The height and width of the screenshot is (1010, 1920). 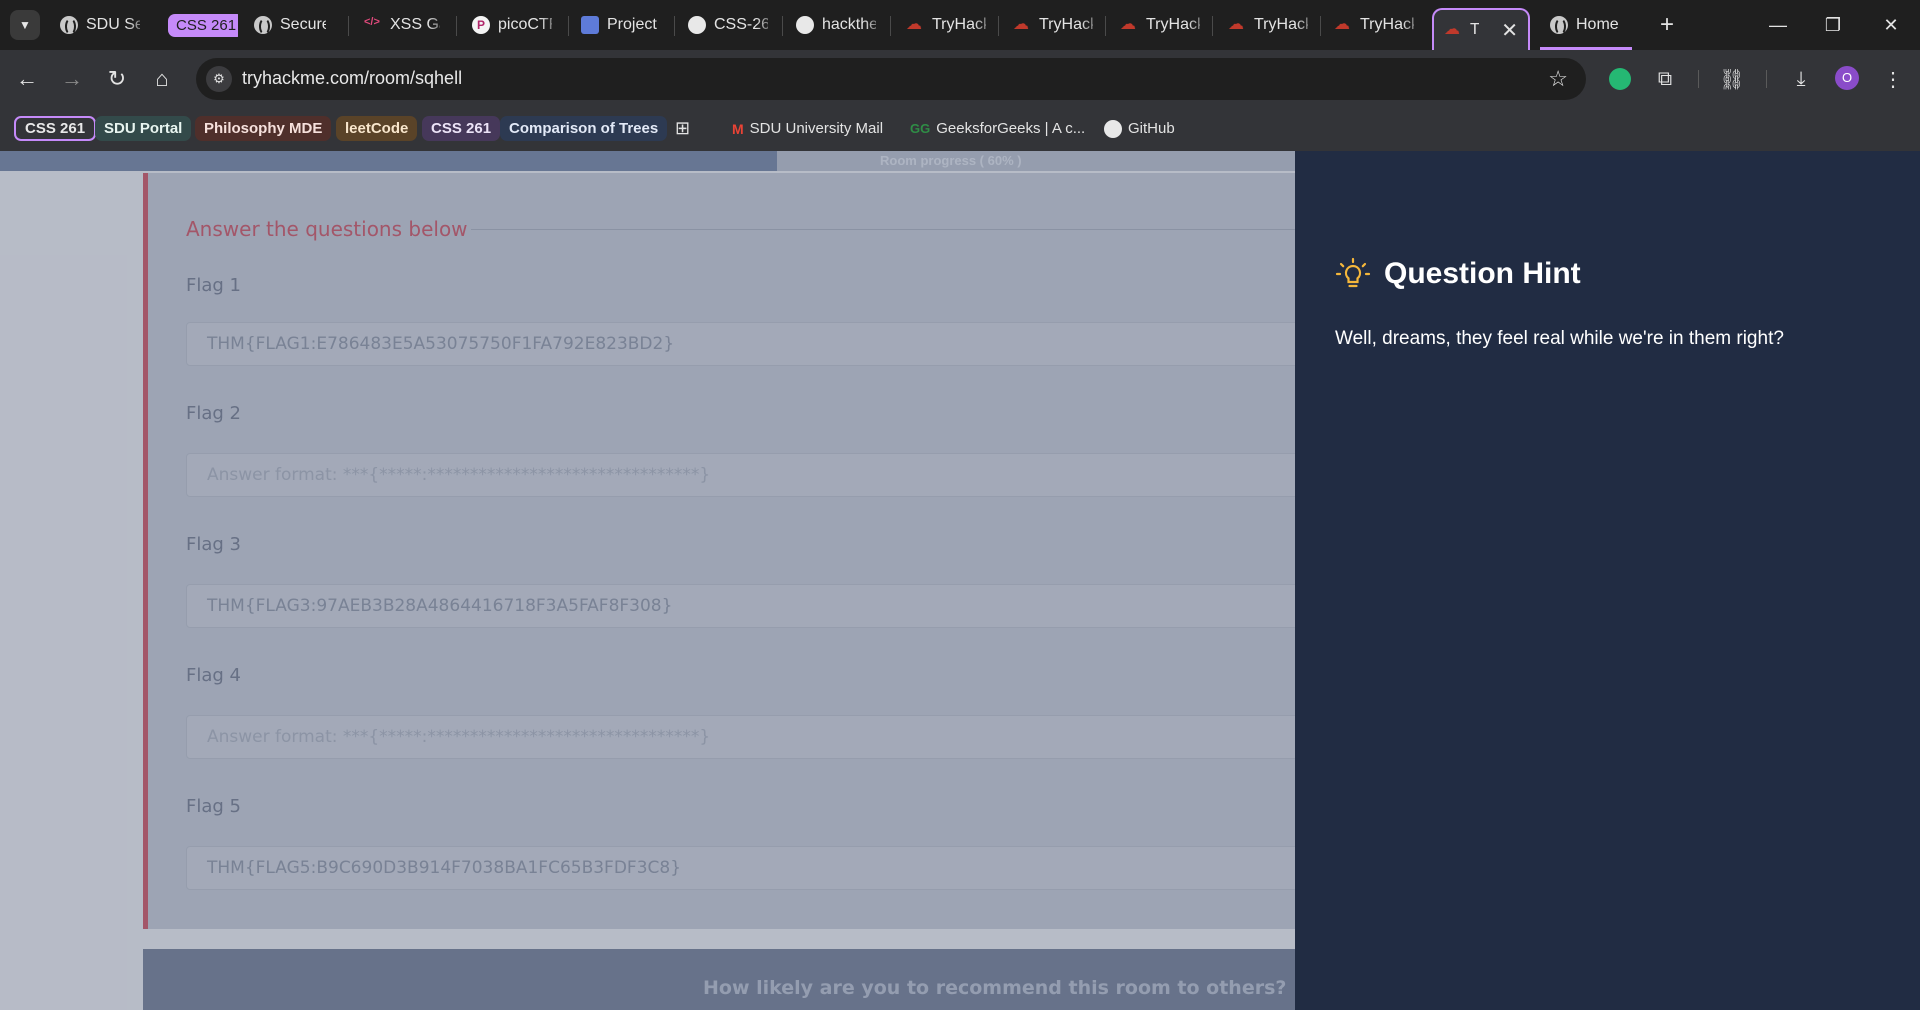 What do you see at coordinates (1509, 30) in the screenshot?
I see `close-icon: ✕` at bounding box center [1509, 30].